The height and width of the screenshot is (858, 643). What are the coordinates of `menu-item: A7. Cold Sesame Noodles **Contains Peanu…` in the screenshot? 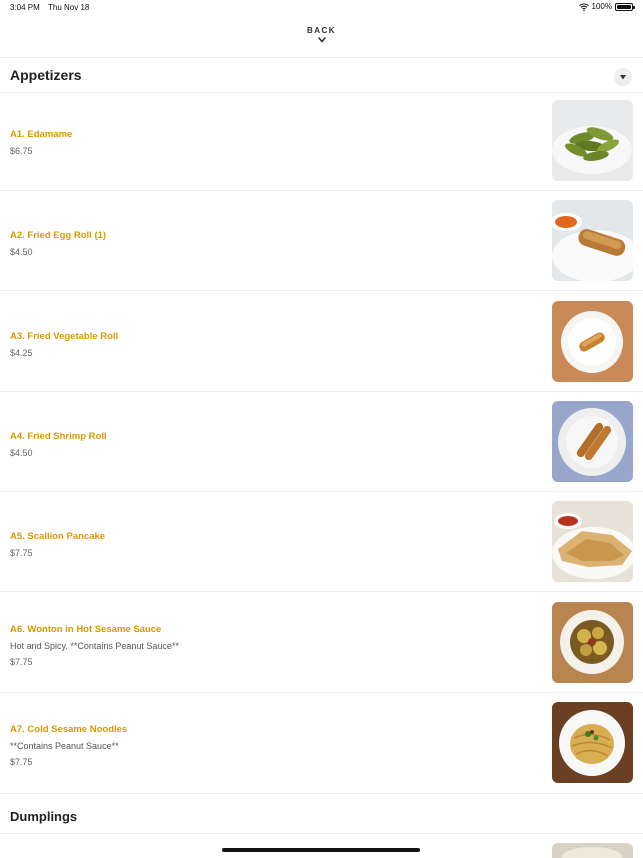 It's located at (321, 745).